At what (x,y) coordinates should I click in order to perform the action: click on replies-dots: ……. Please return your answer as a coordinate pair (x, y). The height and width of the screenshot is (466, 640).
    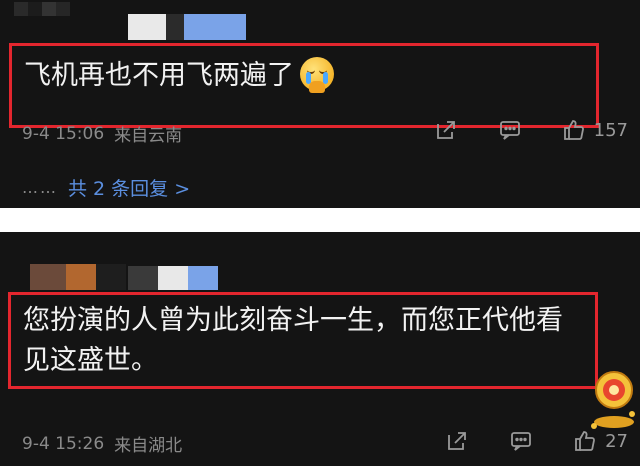
    Looking at the image, I should click on (40, 187).